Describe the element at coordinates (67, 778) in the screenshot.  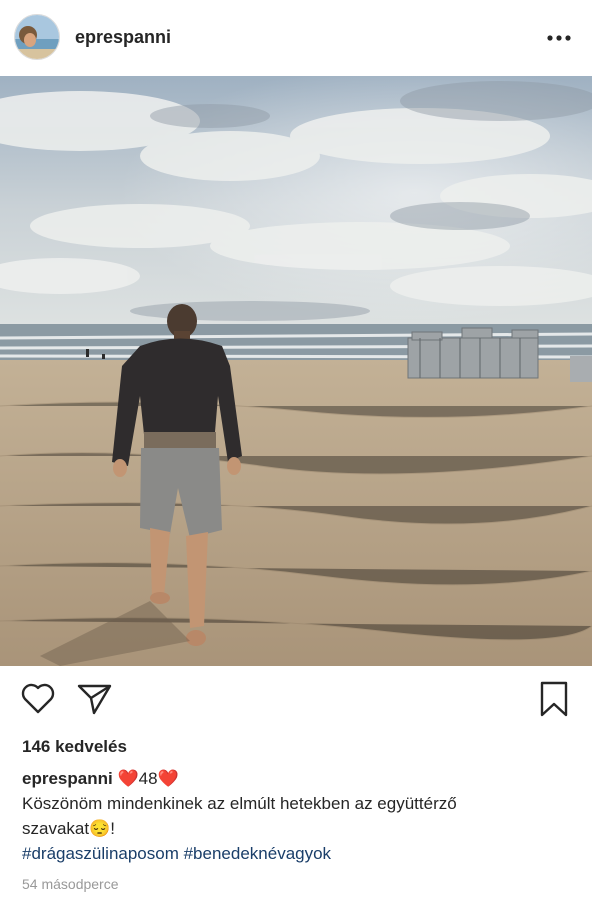
I see `caption-username: eprespanni` at that location.